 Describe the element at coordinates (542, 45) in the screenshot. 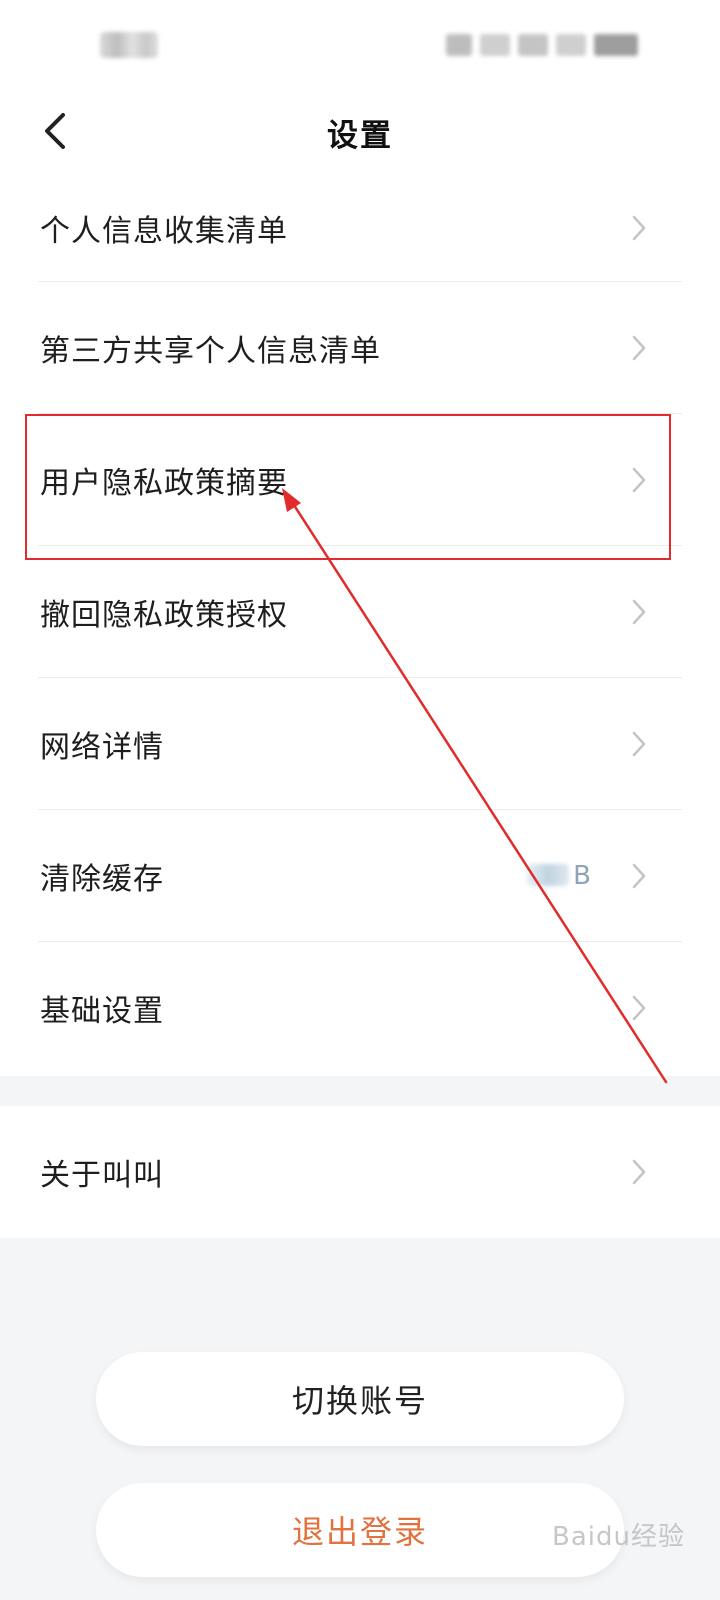

I see `status-icons-blurred` at that location.